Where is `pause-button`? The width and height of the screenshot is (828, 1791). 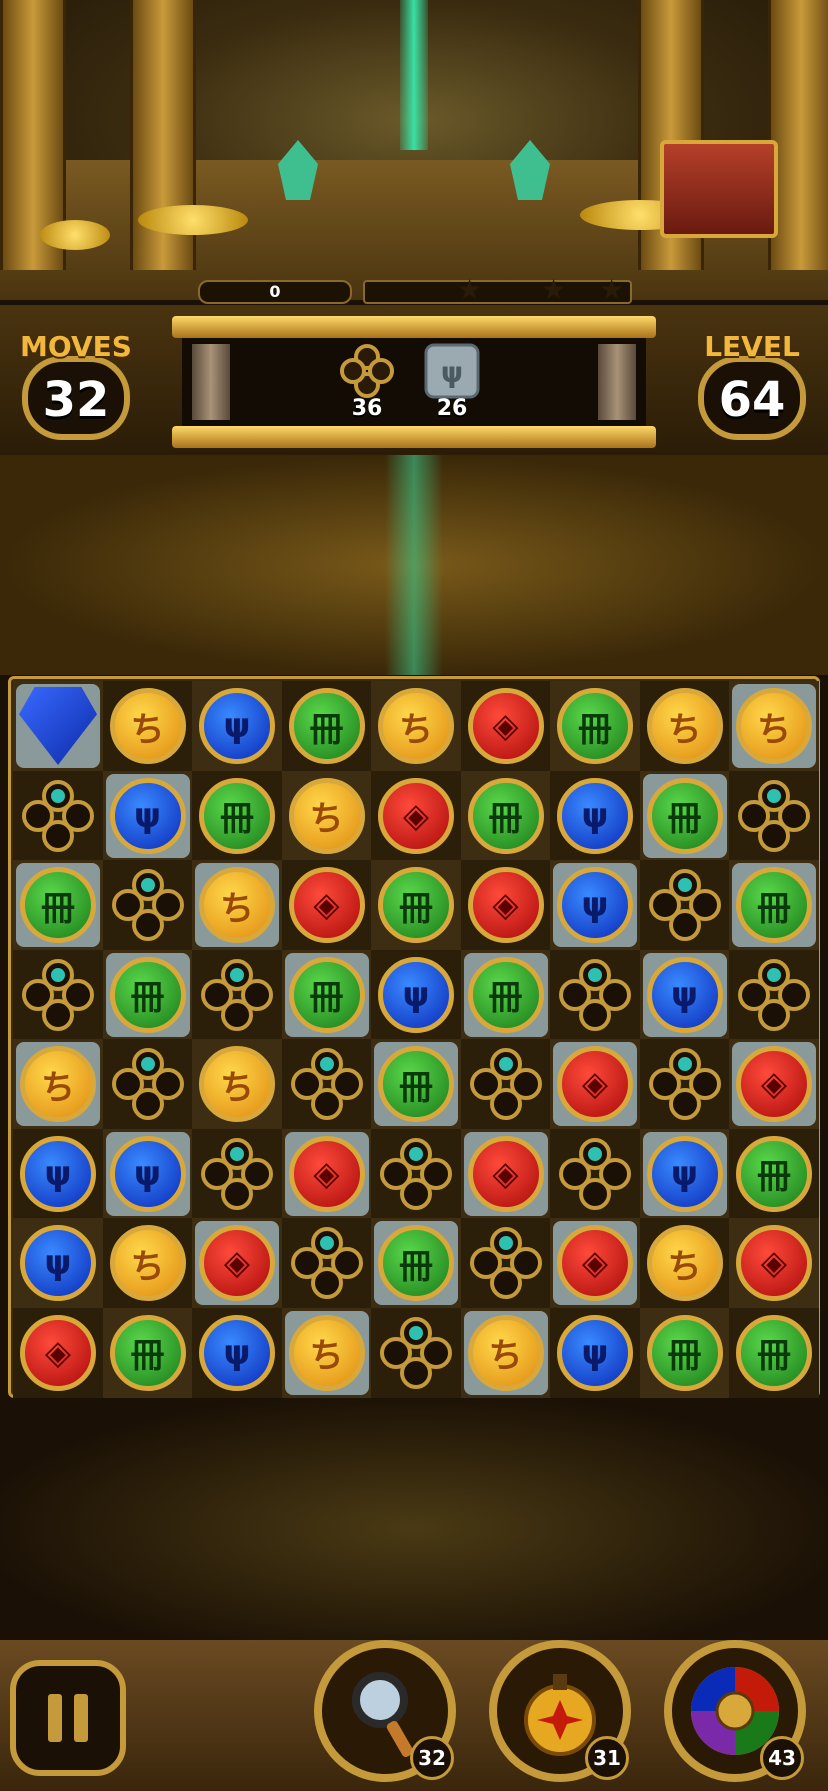 pause-button is located at coordinates (68, 1718).